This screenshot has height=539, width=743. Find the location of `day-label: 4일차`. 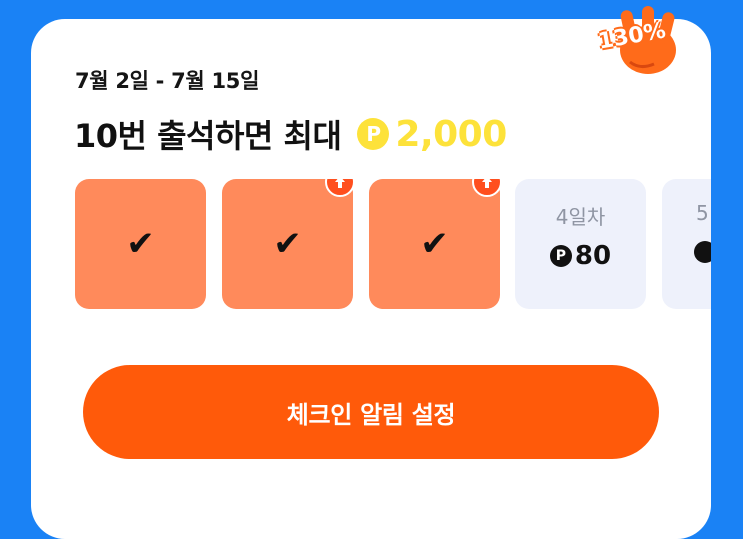

day-label: 4일차 is located at coordinates (580, 217).